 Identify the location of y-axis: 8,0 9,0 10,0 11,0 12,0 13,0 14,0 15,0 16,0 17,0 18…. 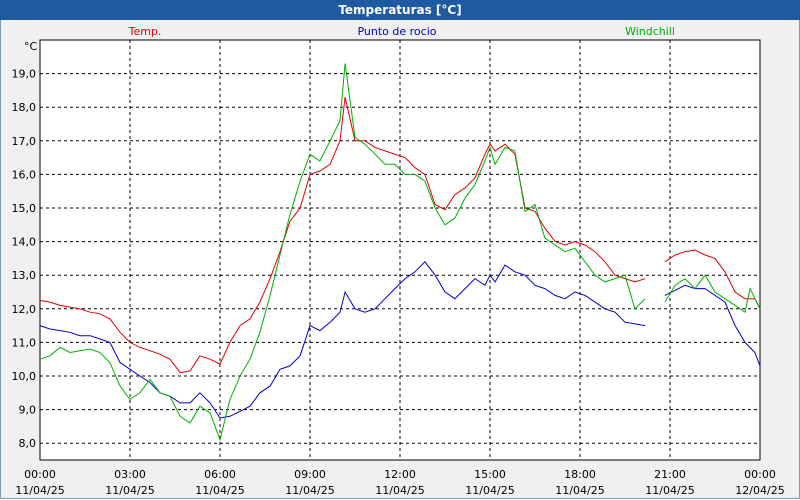
(24, 259).